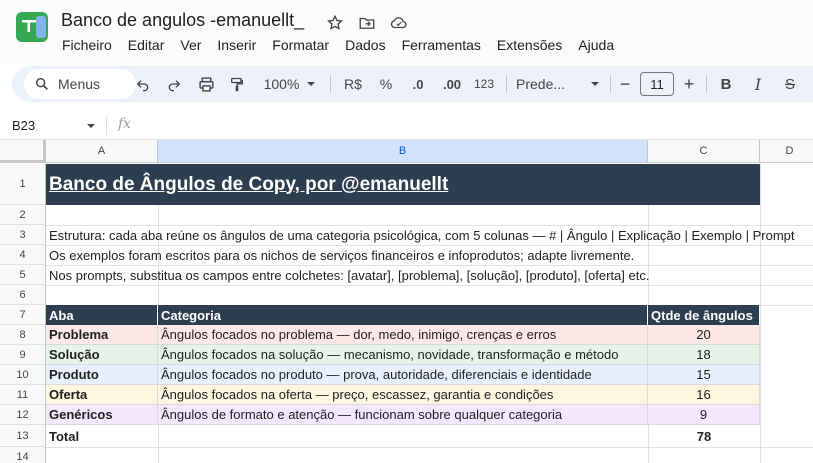 This screenshot has height=463, width=813. I want to click on table-cell-qtde: 15, so click(704, 375).